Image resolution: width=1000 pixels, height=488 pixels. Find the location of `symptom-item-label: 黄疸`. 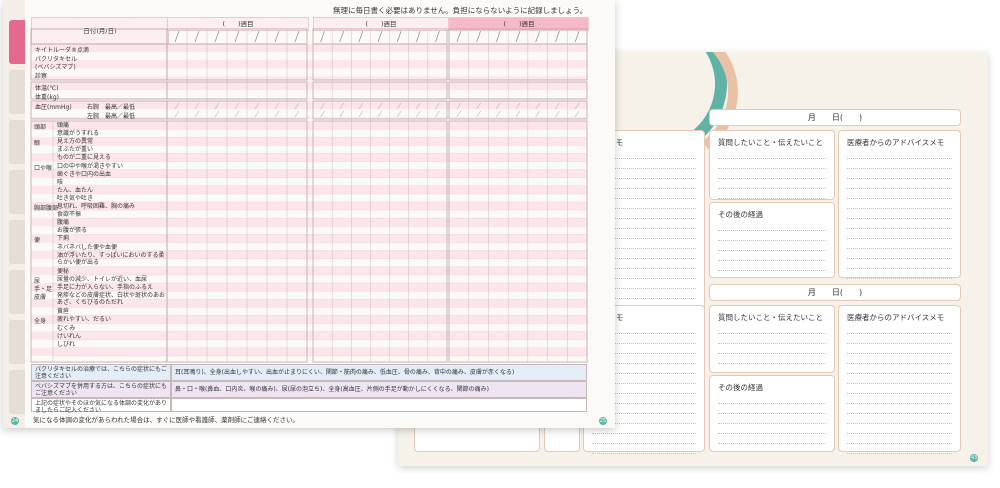

symptom-item-label: 黄疸 is located at coordinates (63, 312).